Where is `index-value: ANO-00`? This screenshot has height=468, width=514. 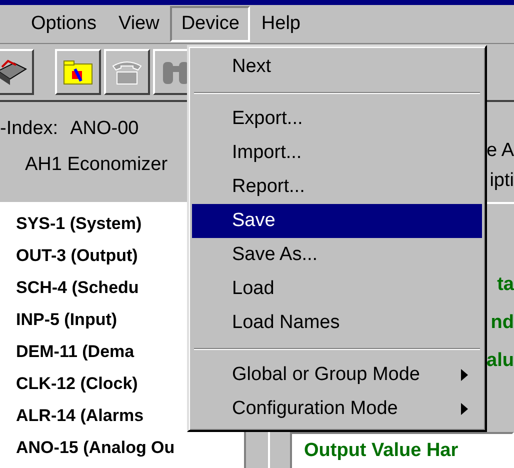
index-value: ANO-00 is located at coordinates (104, 129).